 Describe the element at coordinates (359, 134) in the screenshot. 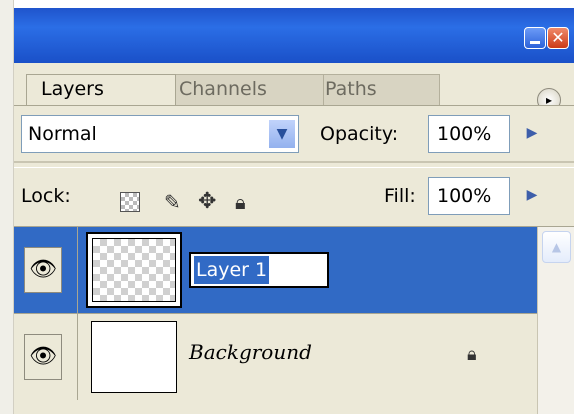

I see `opacity-label: Opacity:` at that location.